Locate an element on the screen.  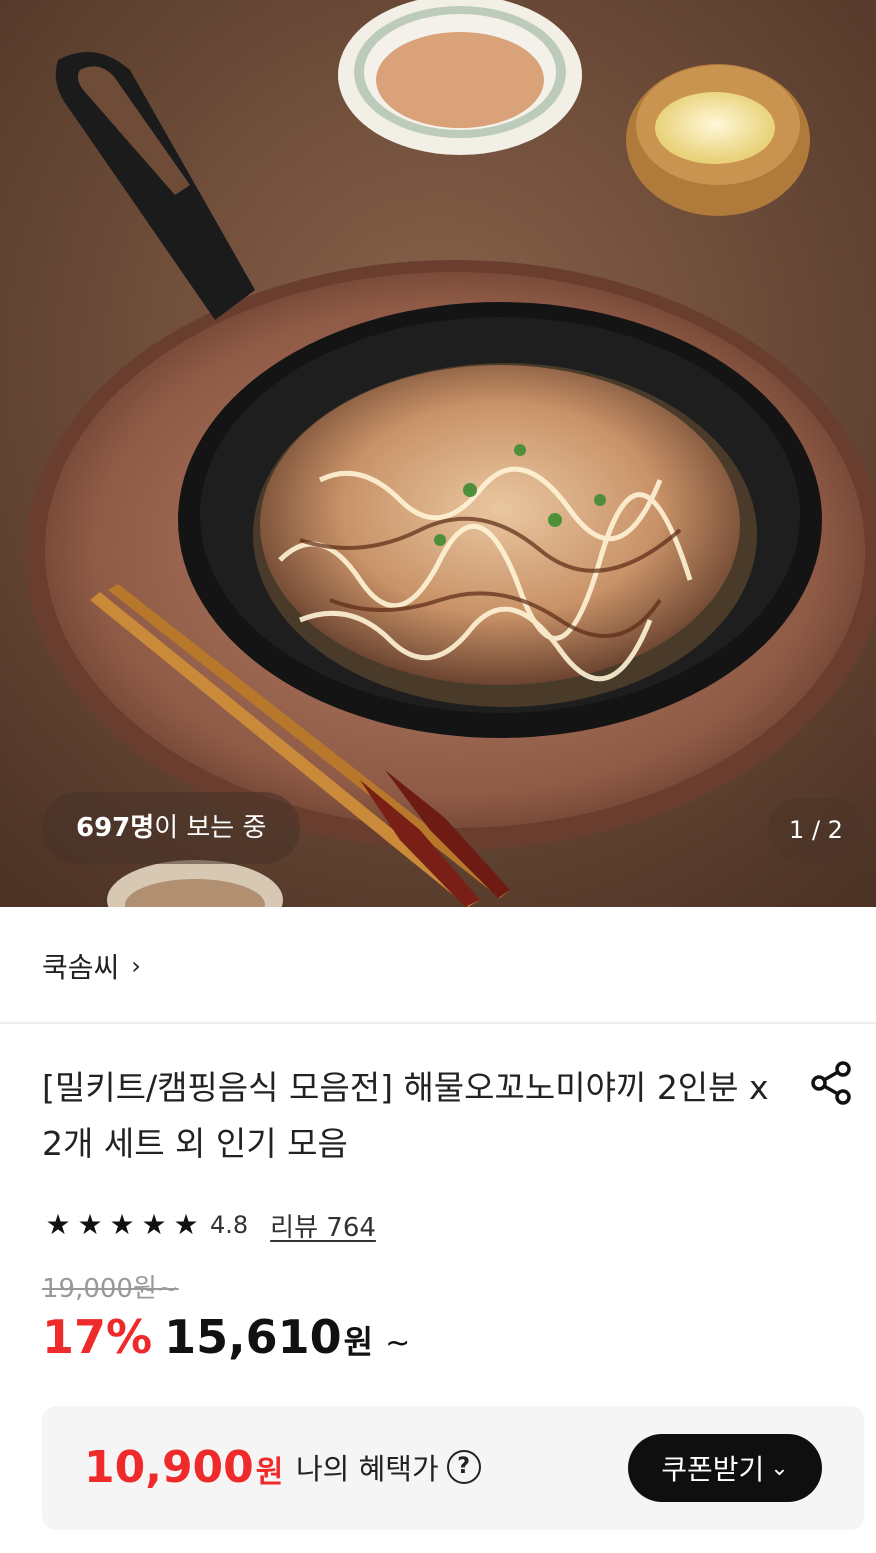
chevron-down-icon: ⌄ is located at coordinates (779, 1468).